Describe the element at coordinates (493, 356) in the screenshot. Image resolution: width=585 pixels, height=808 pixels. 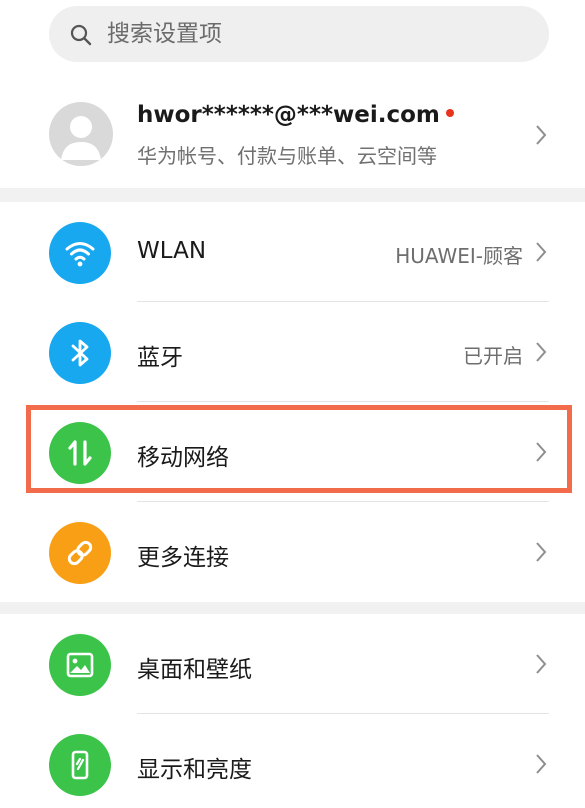
I see `settings-item-value: 已开启` at that location.